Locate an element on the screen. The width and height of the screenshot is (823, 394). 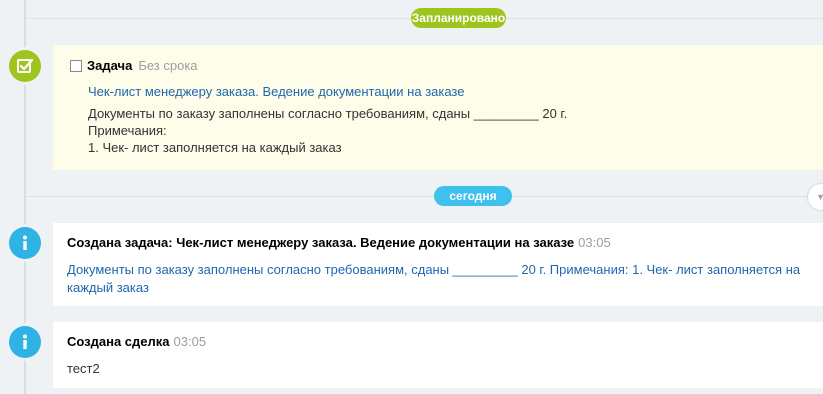
planned-badge: Запланировано is located at coordinates (458, 18).